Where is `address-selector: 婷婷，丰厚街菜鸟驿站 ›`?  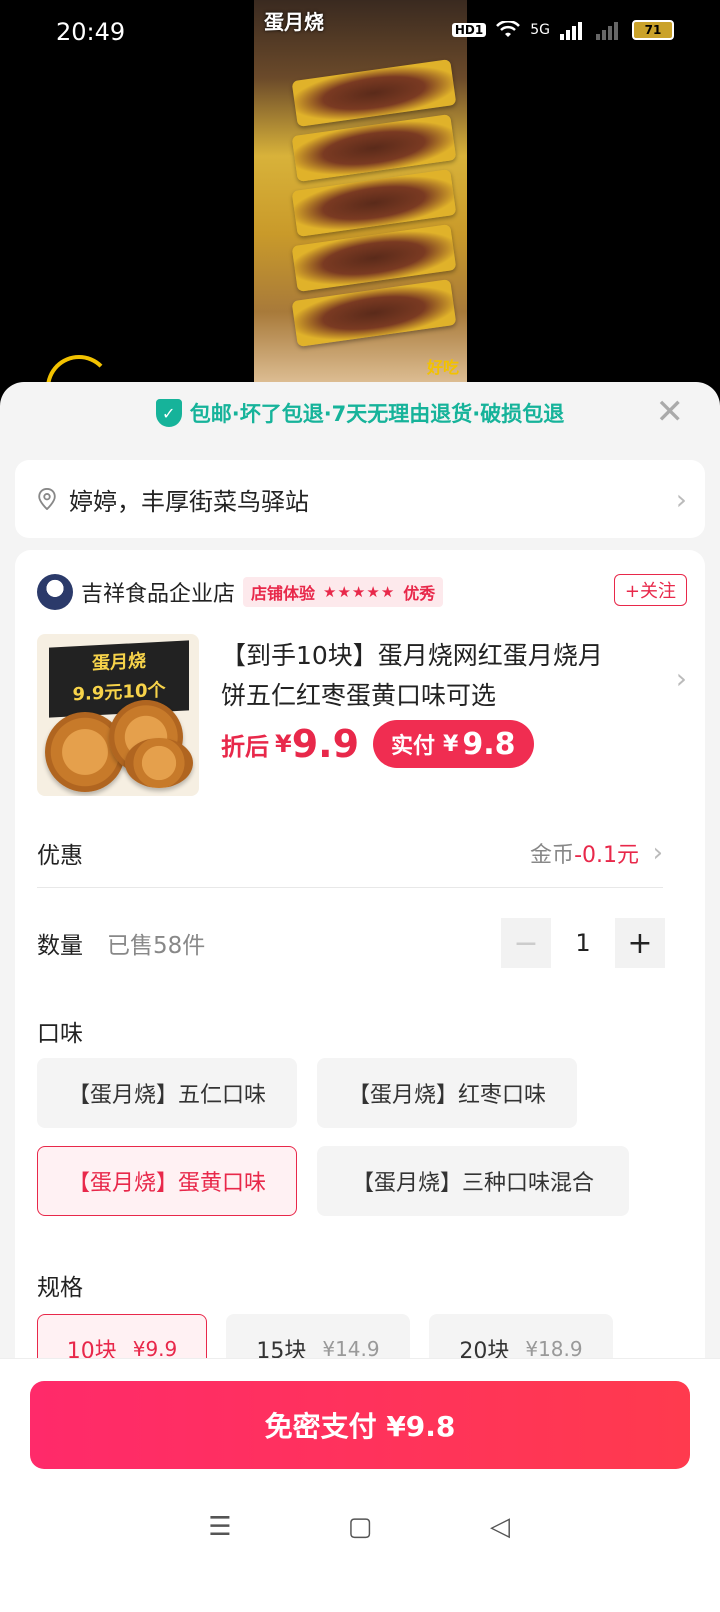 address-selector: 婷婷，丰厚街菜鸟驿站 › is located at coordinates (360, 499).